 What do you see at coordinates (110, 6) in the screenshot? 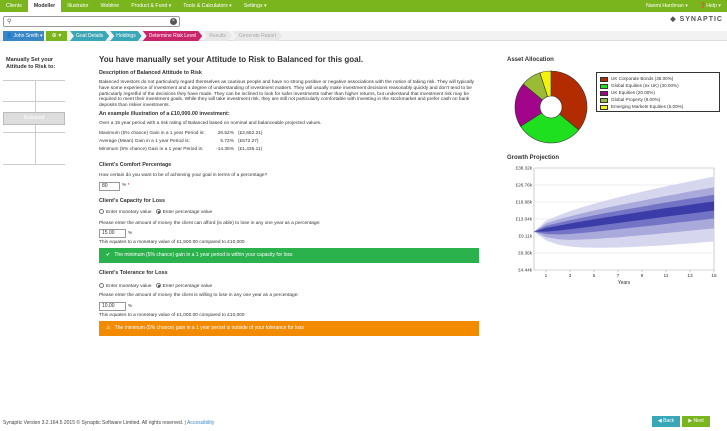
I see `nav-webline: Webline` at bounding box center [110, 6].